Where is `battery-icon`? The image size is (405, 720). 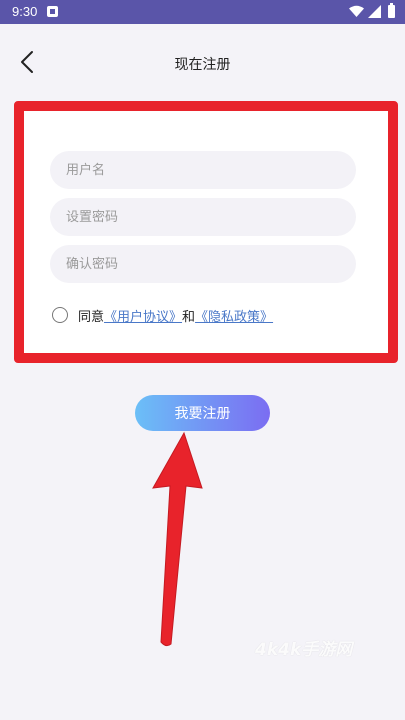
battery-icon is located at coordinates (391, 10).